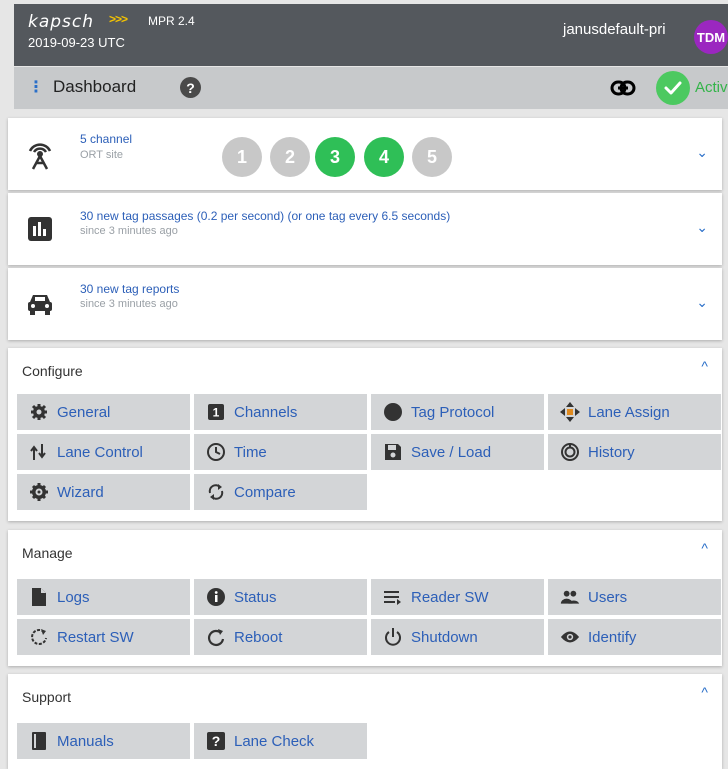 The image size is (728, 769). What do you see at coordinates (570, 452) in the screenshot?
I see `history-icon` at bounding box center [570, 452].